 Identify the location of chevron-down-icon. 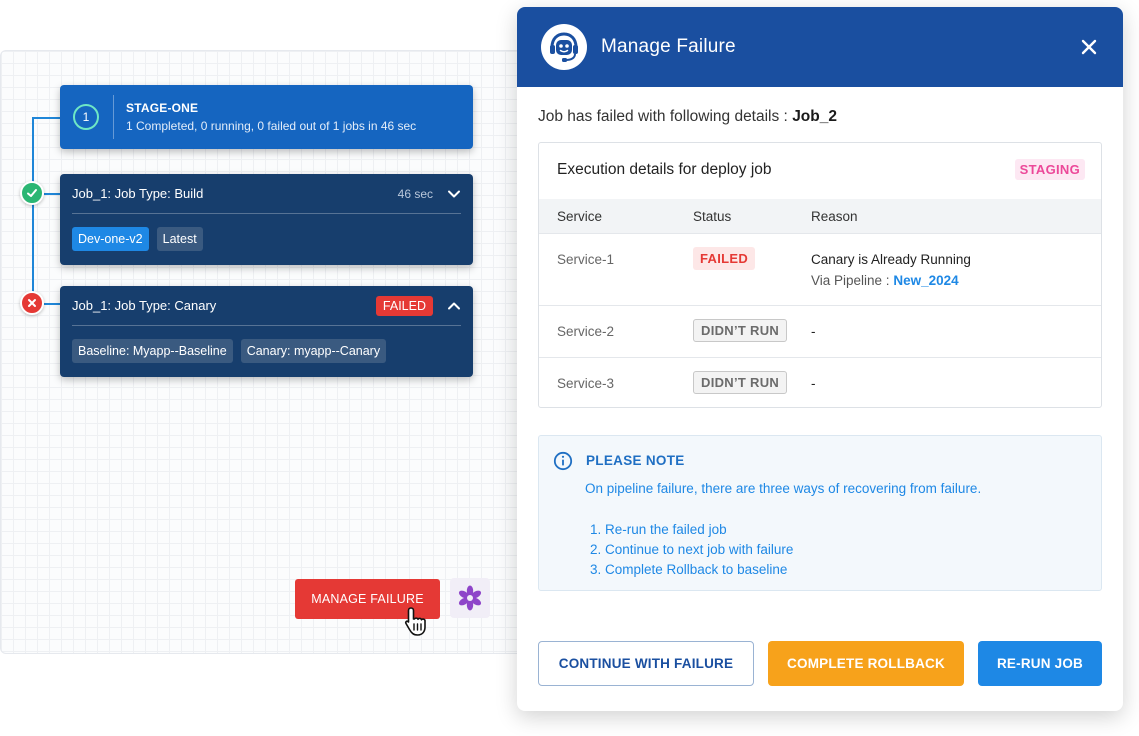
(454, 194).